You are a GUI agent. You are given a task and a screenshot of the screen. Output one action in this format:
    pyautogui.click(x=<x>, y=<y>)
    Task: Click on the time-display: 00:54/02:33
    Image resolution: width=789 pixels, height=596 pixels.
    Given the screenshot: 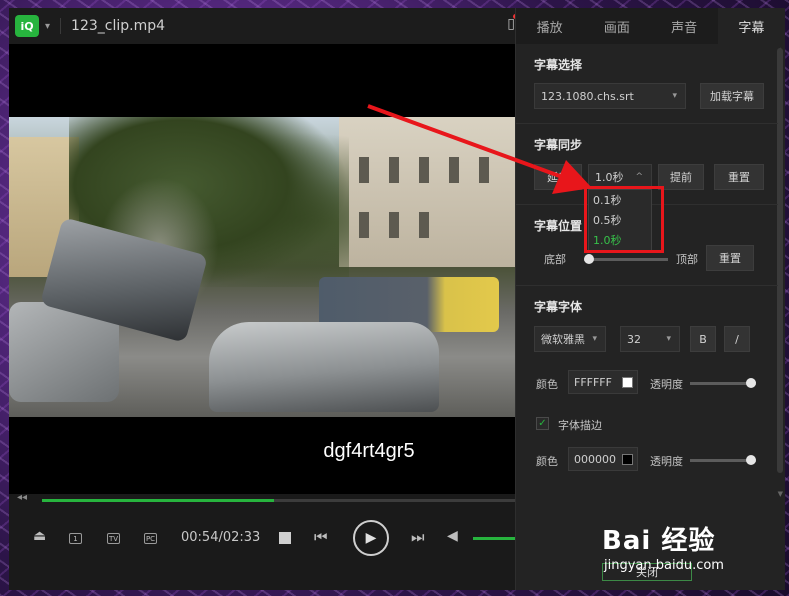 What is the action you would take?
    pyautogui.click(x=221, y=537)
    